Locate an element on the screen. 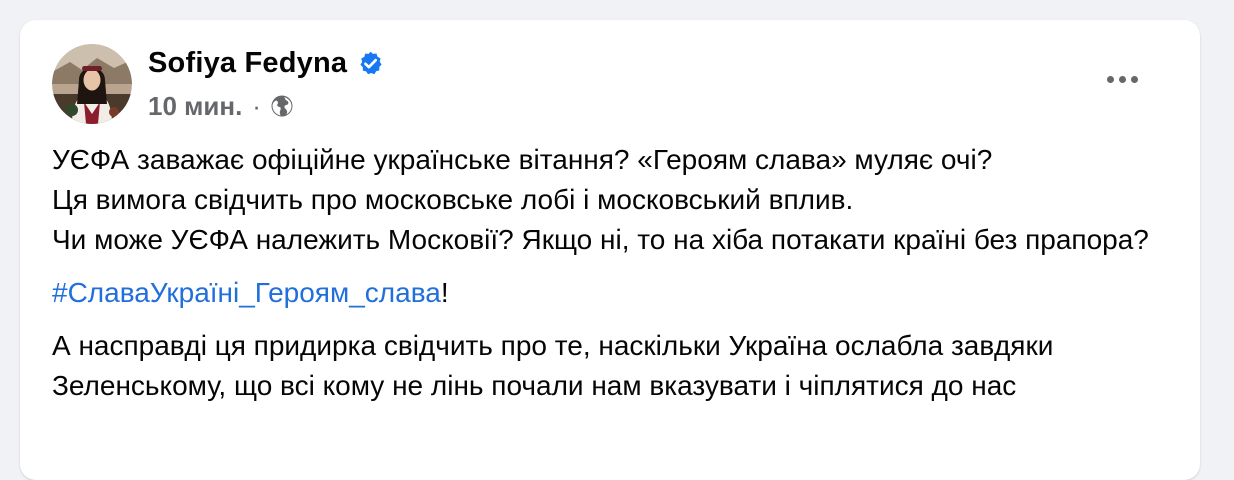 The width and height of the screenshot is (1234, 480). globe-icon is located at coordinates (282, 106).